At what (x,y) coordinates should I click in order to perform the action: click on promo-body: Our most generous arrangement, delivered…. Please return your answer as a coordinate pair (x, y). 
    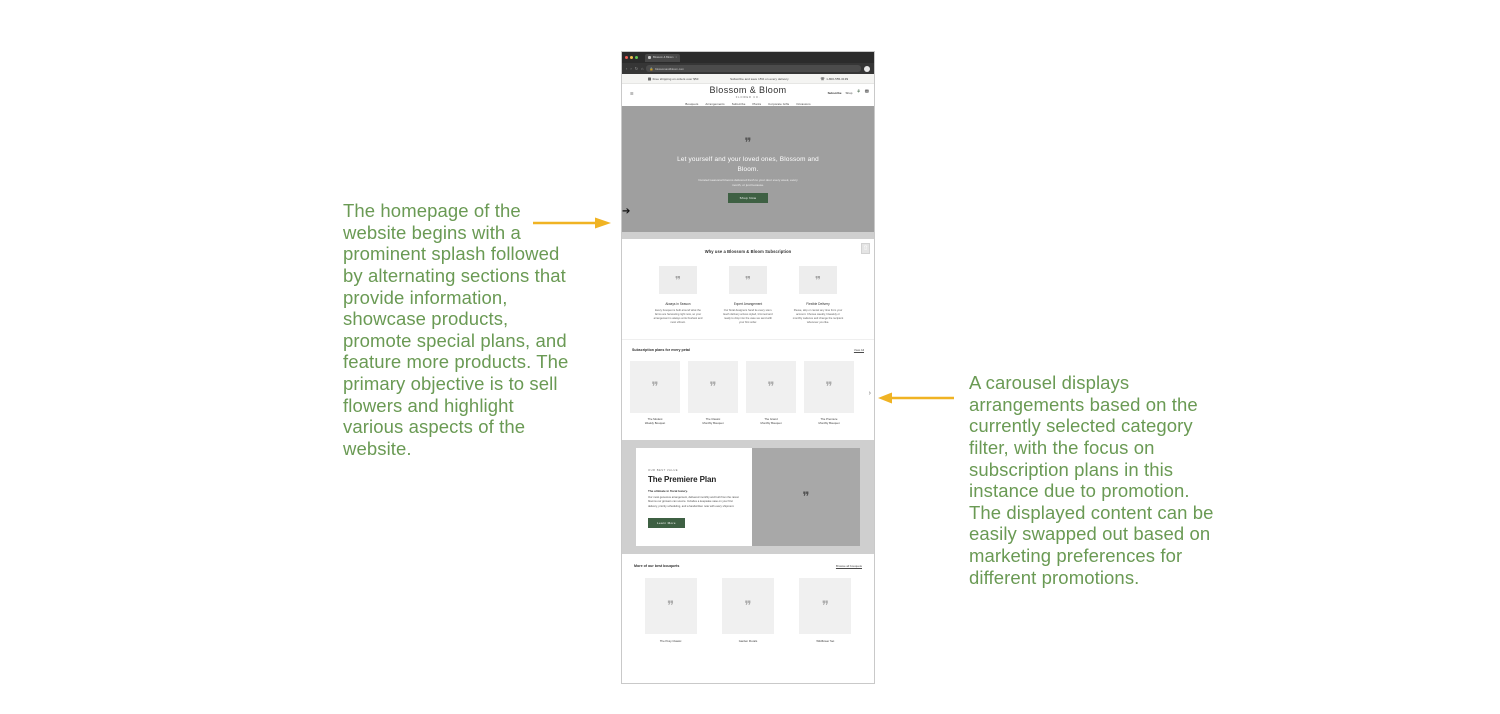
    Looking at the image, I should click on (693, 502).